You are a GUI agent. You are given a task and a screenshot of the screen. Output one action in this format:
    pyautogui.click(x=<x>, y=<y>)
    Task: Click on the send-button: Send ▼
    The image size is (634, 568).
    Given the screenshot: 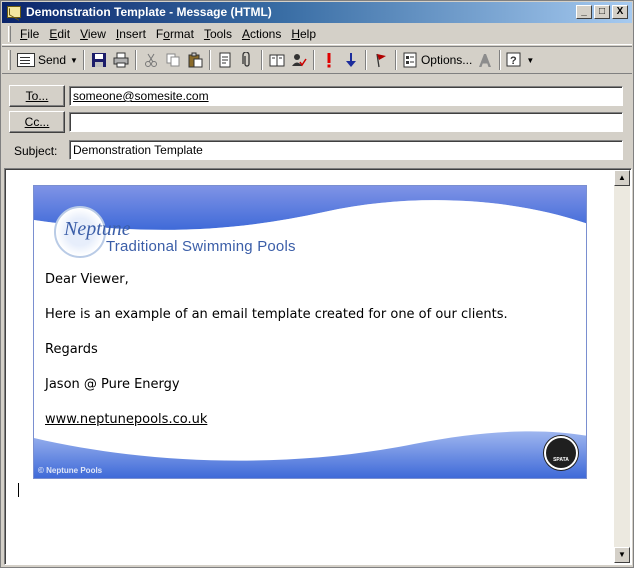 What is the action you would take?
    pyautogui.click(x=47, y=60)
    